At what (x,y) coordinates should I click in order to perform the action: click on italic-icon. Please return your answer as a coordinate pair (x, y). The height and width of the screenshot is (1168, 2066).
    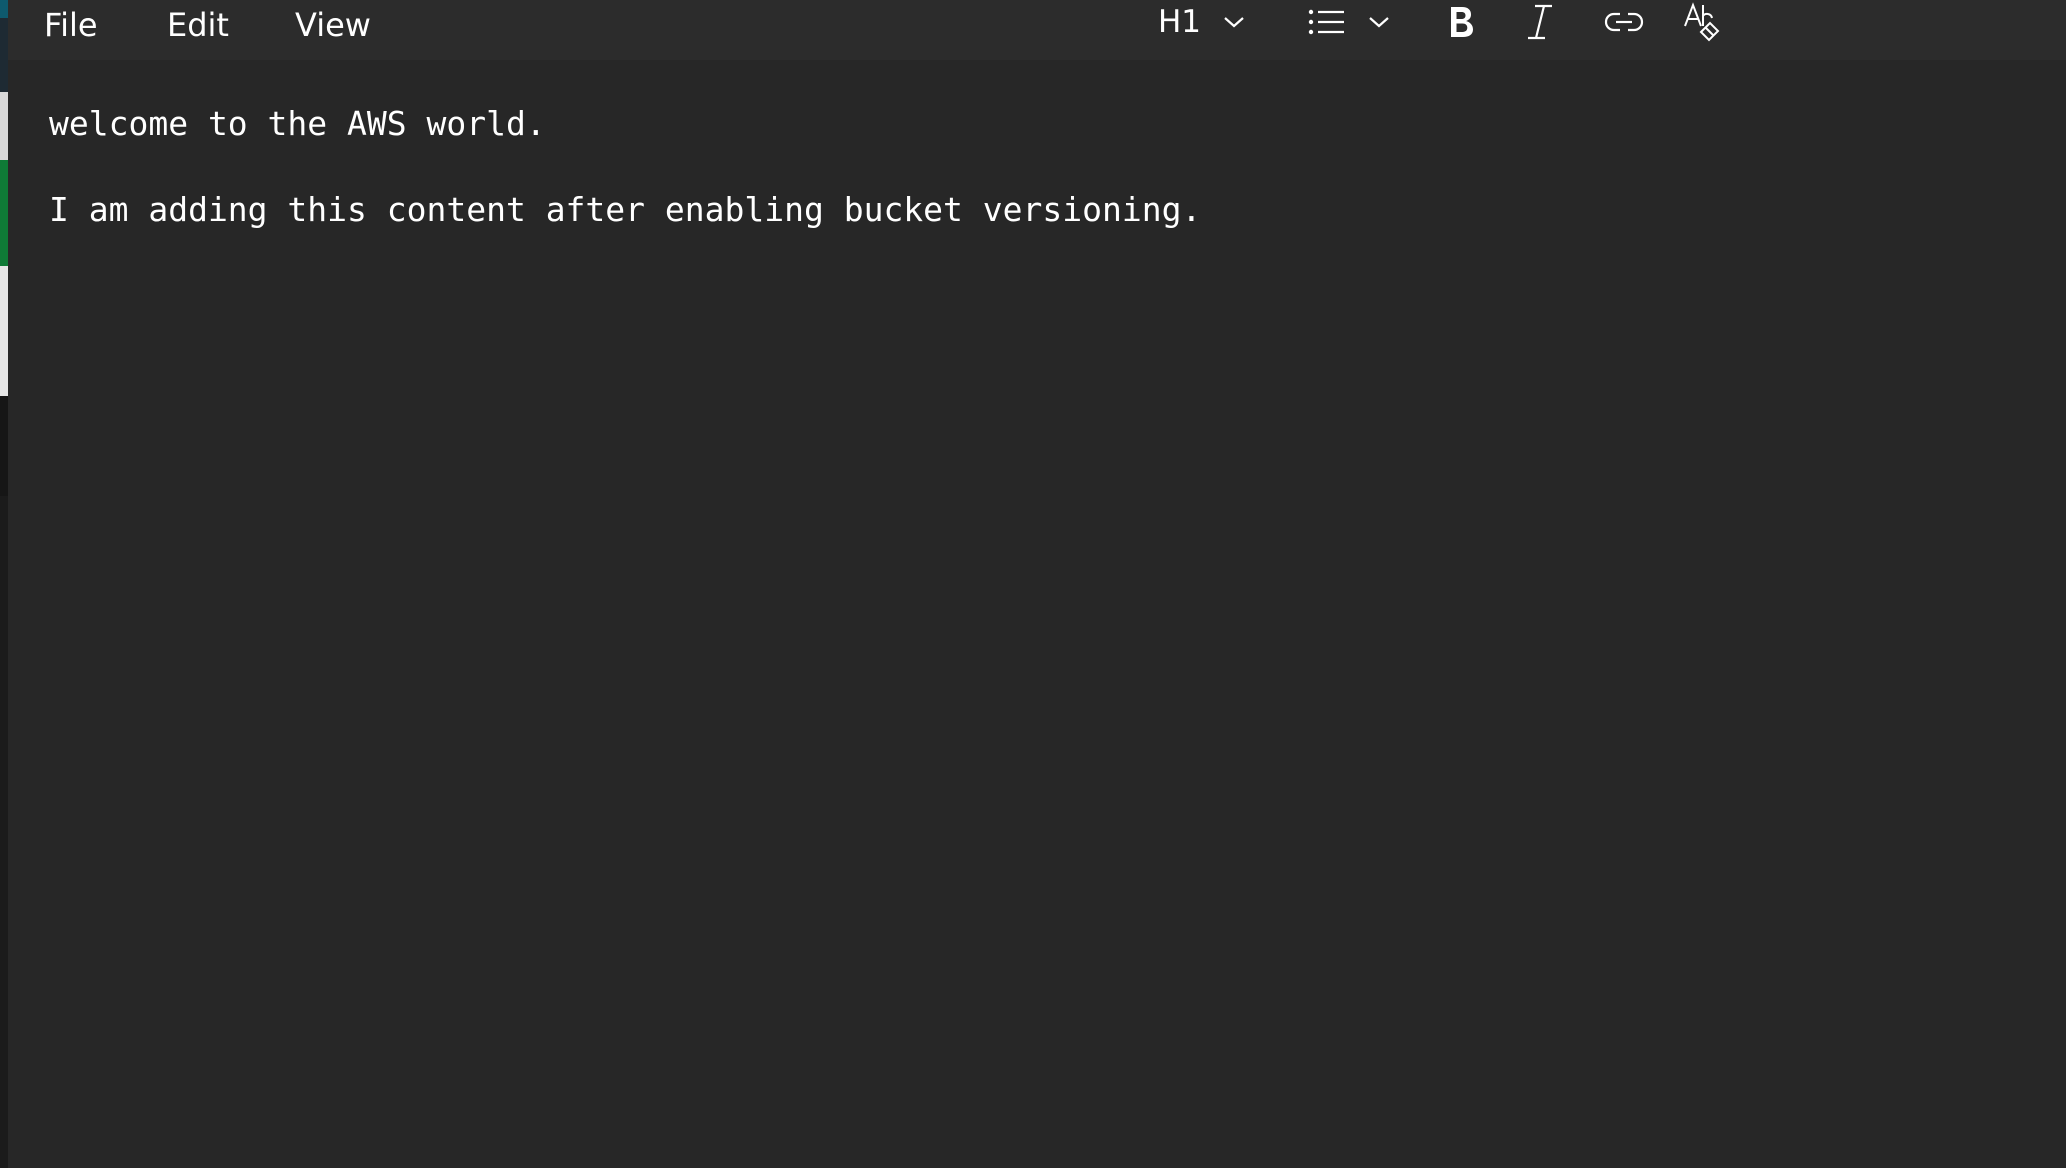
    Looking at the image, I should click on (1540, 22).